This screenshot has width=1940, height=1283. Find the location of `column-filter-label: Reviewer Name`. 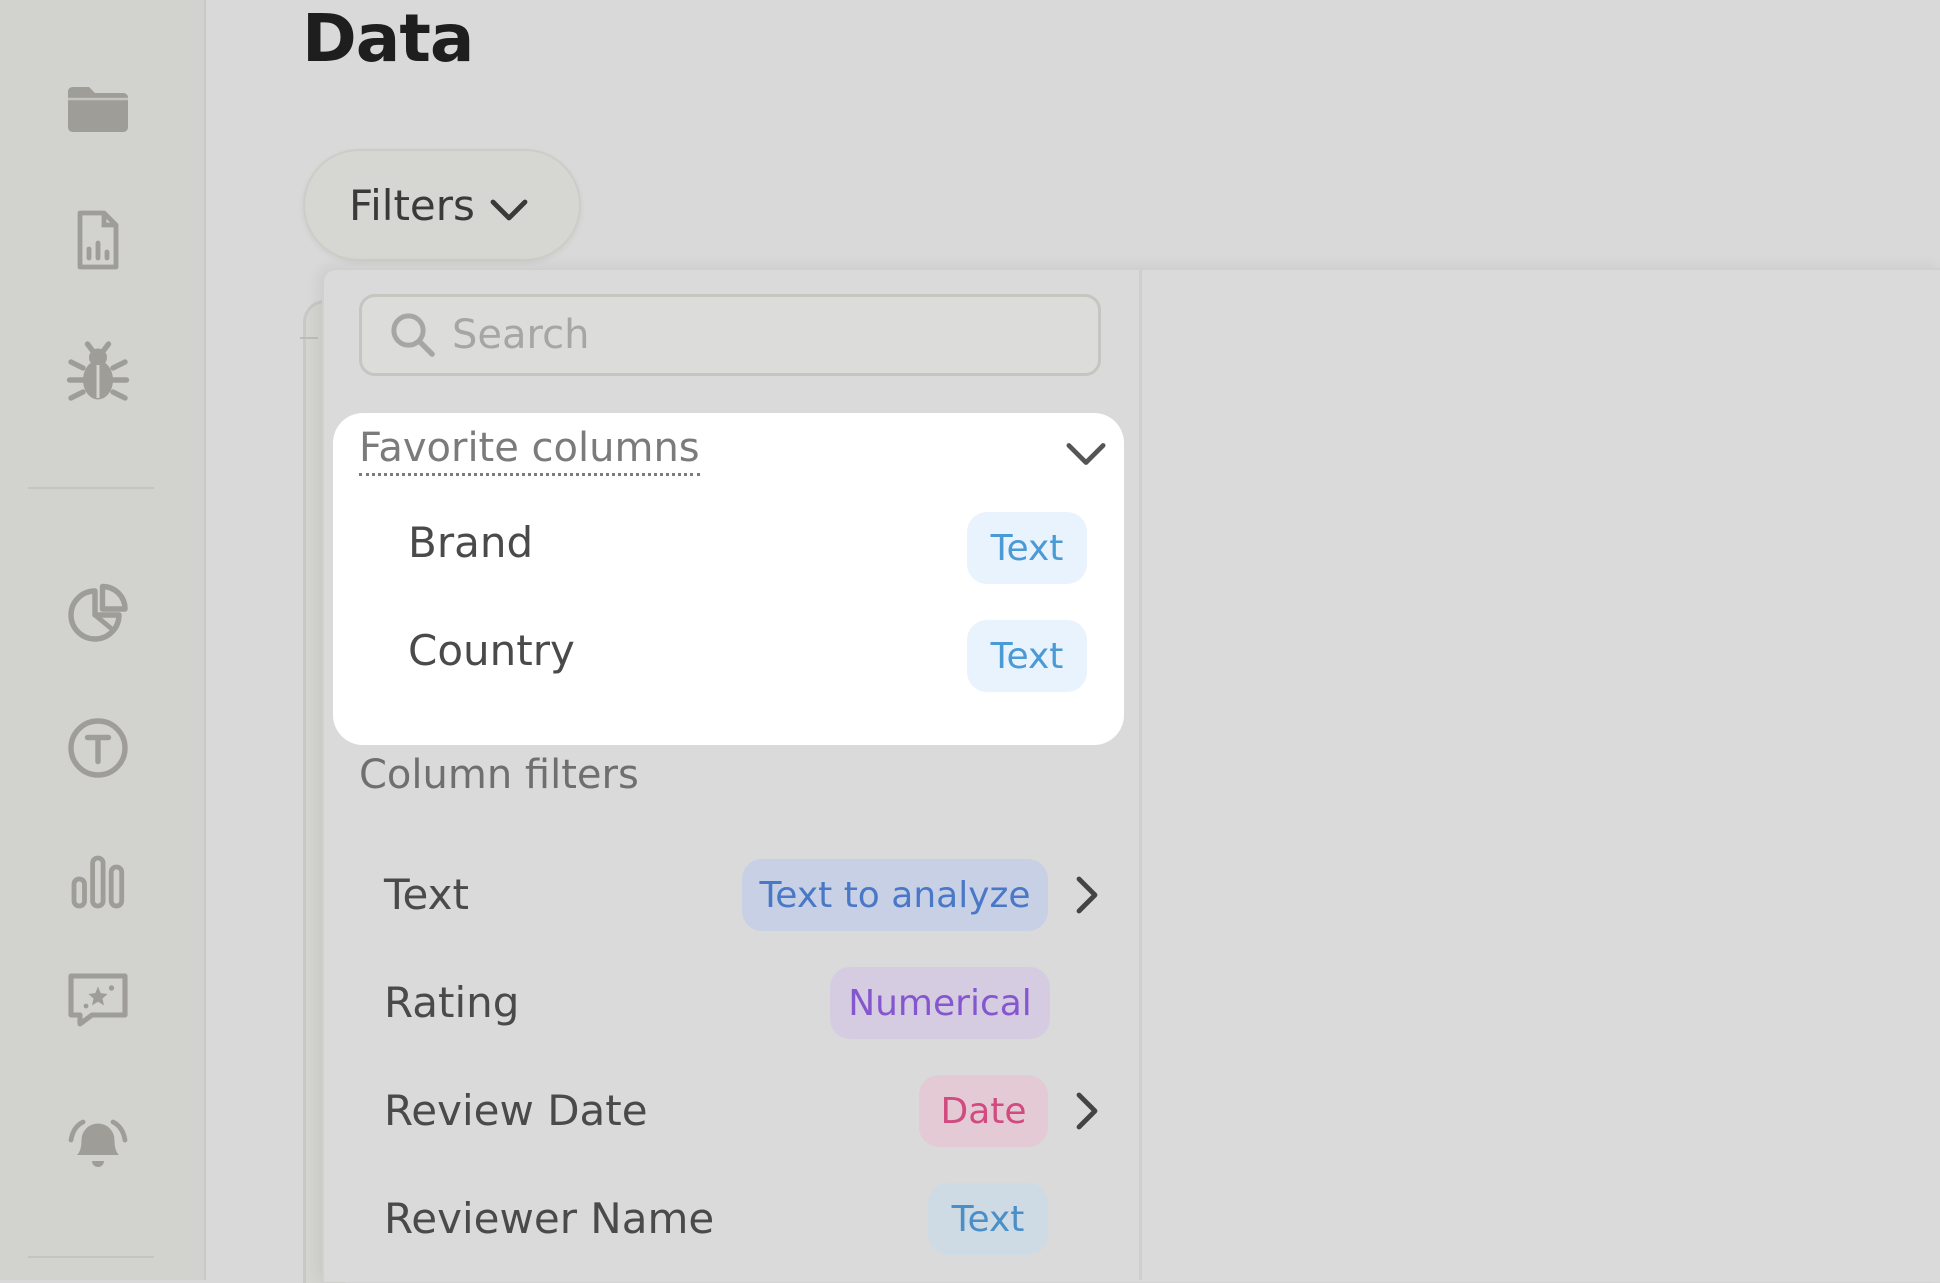

column-filter-label: Reviewer Name is located at coordinates (549, 1218).